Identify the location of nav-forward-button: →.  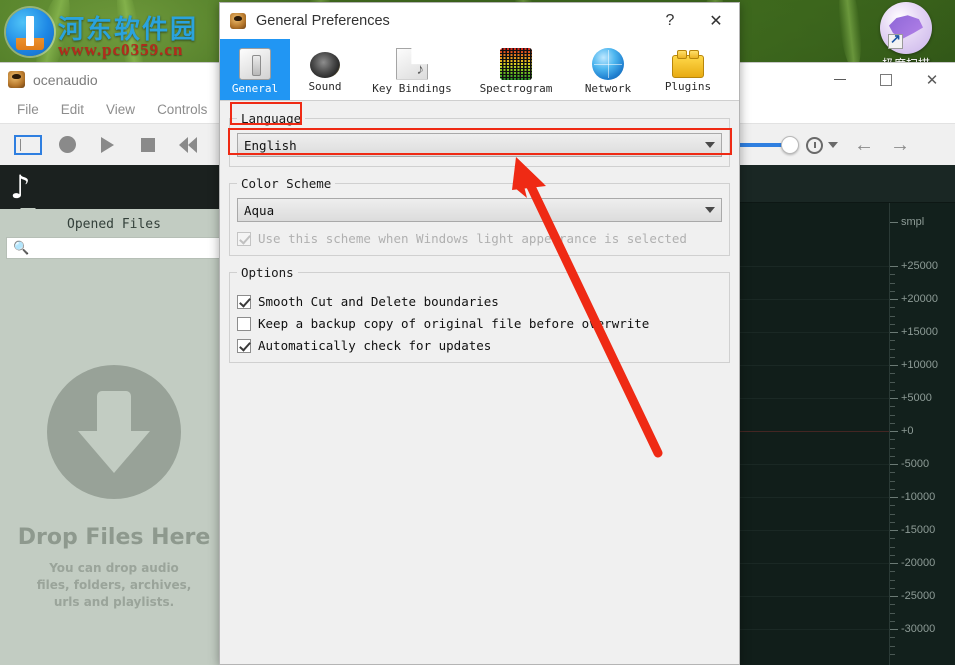
(900, 145).